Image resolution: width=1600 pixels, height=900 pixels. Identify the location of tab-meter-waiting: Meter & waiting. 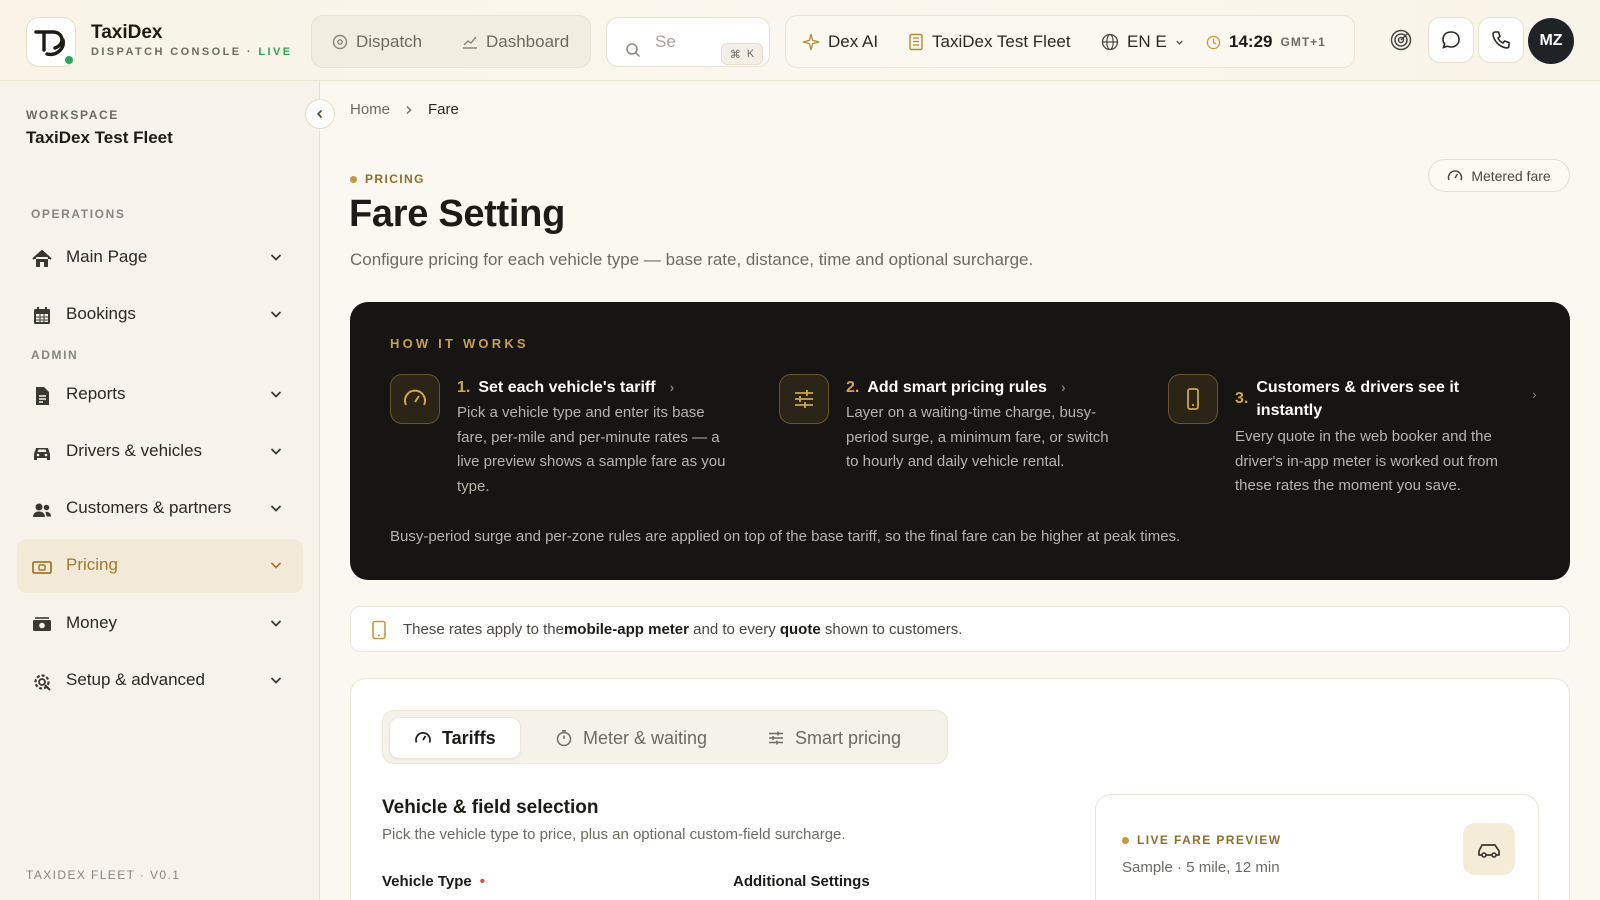
(631, 738).